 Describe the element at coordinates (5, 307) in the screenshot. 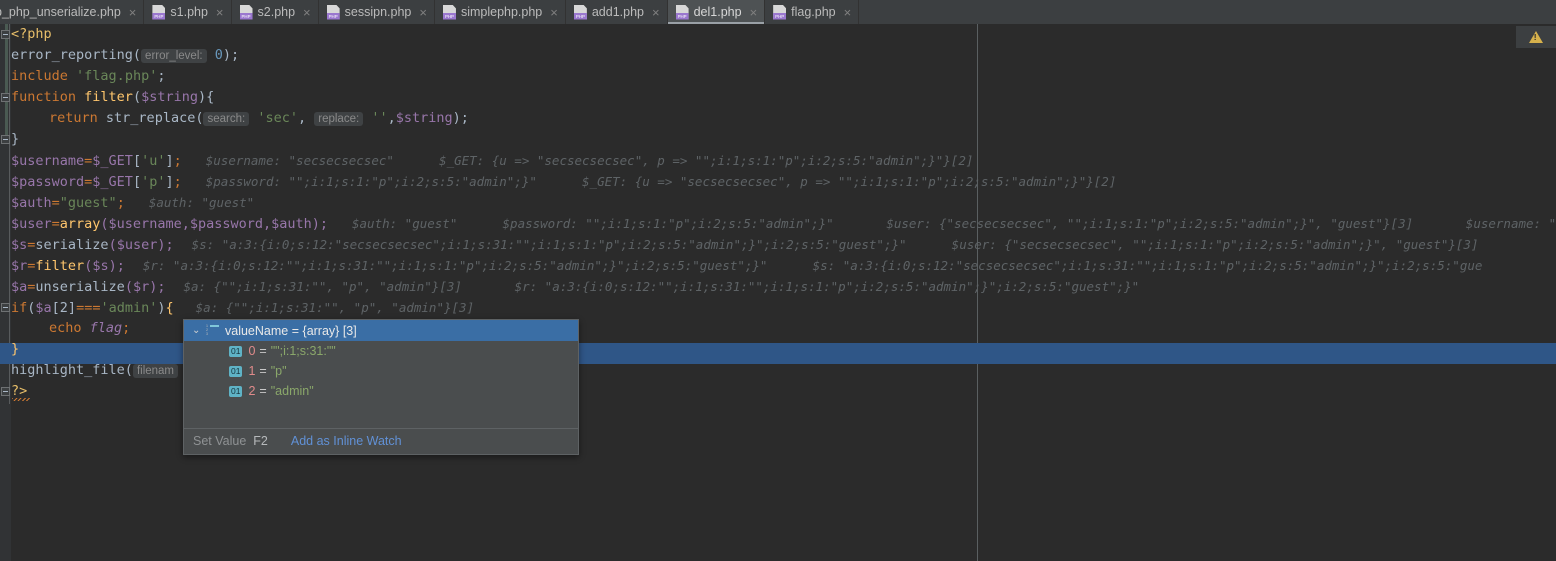

I see `fold-marker-if` at that location.